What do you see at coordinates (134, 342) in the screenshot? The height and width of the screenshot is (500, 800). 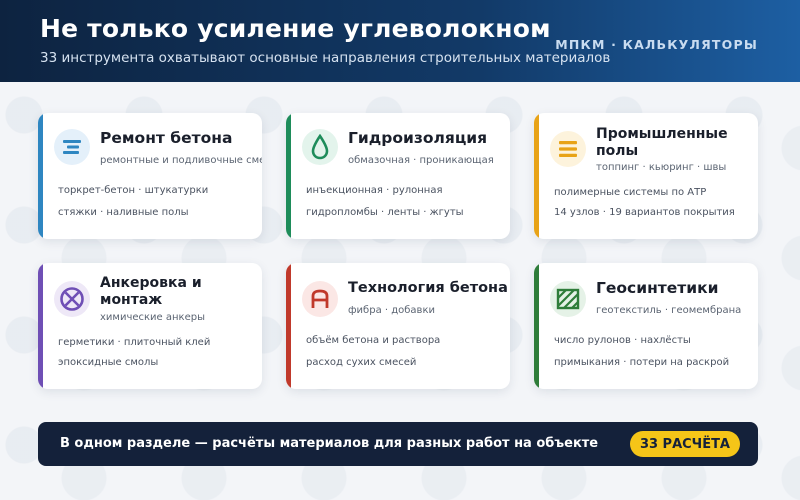 I see `card-line: герметики · плиточный клей` at bounding box center [134, 342].